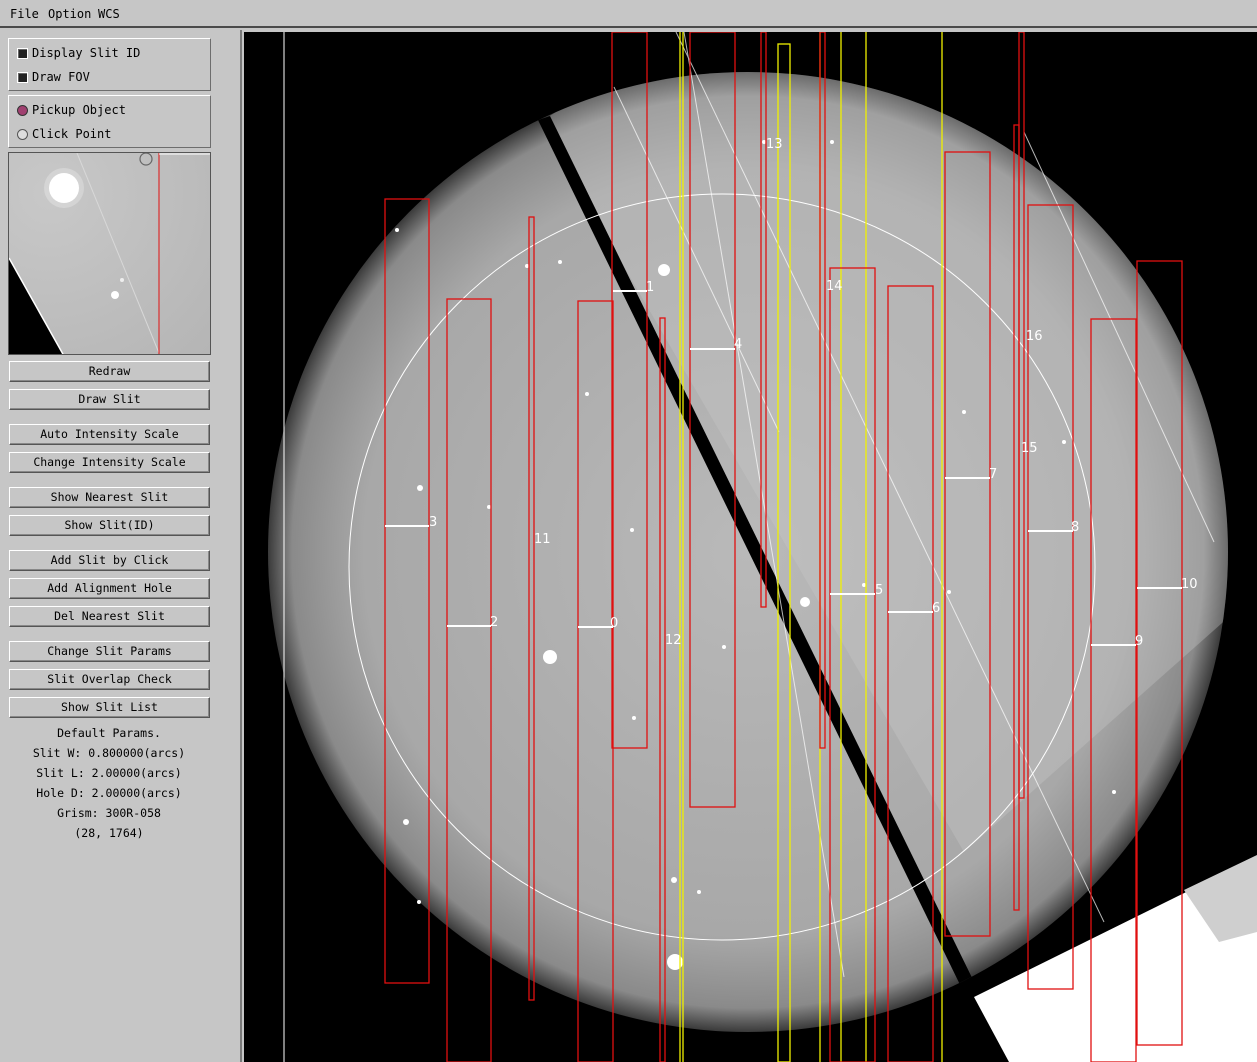  Describe the element at coordinates (936, 608) in the screenshot. I see `slit-label-6: 6` at that location.